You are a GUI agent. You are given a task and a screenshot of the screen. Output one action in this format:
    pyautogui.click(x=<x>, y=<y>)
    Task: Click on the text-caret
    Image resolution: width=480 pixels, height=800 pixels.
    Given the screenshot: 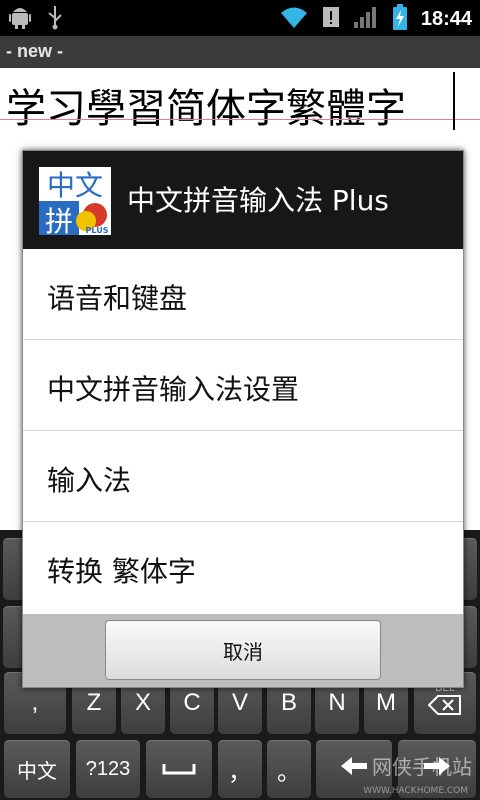 What is the action you would take?
    pyautogui.click(x=454, y=101)
    